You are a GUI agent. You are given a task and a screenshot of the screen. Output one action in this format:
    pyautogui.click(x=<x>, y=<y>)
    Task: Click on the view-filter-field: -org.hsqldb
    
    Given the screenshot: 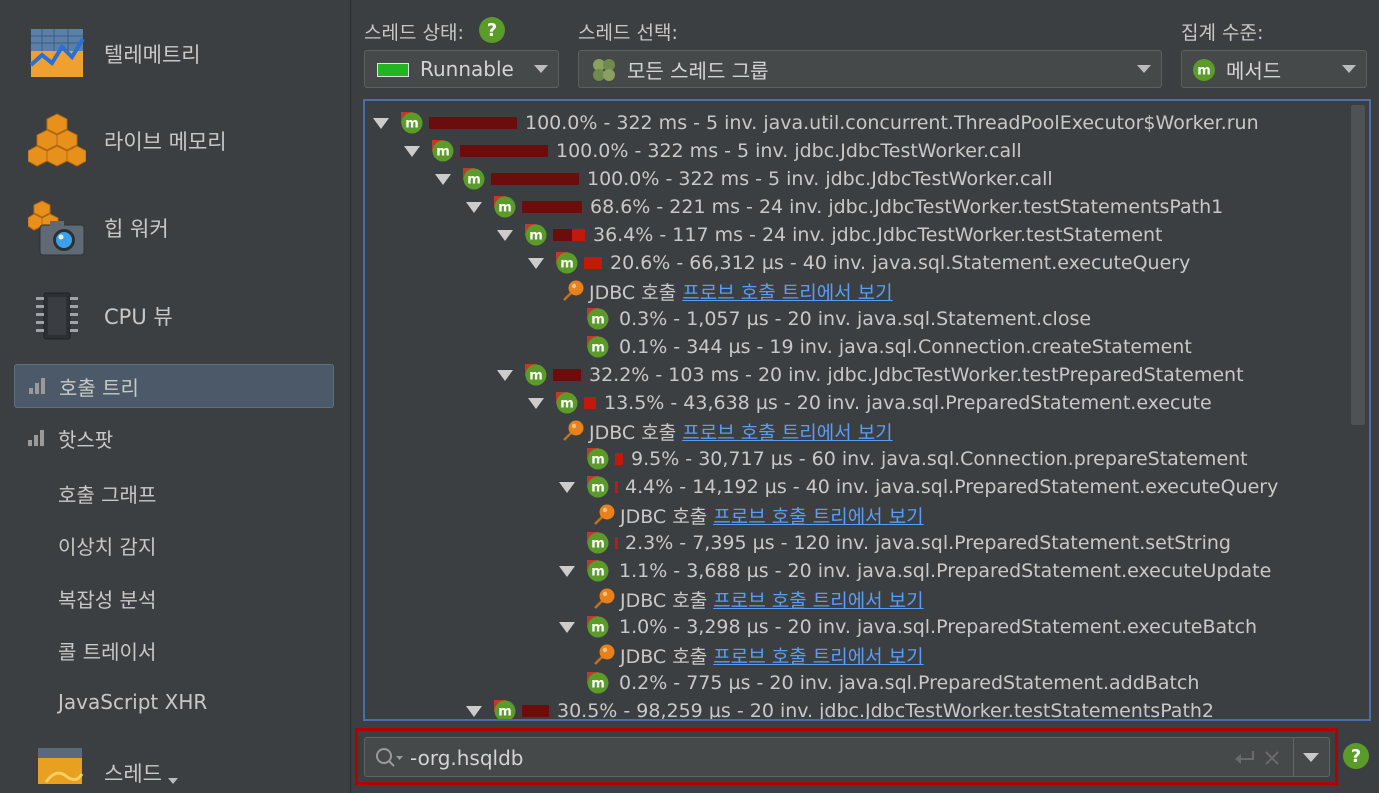 What is the action you would take?
    pyautogui.click(x=847, y=757)
    